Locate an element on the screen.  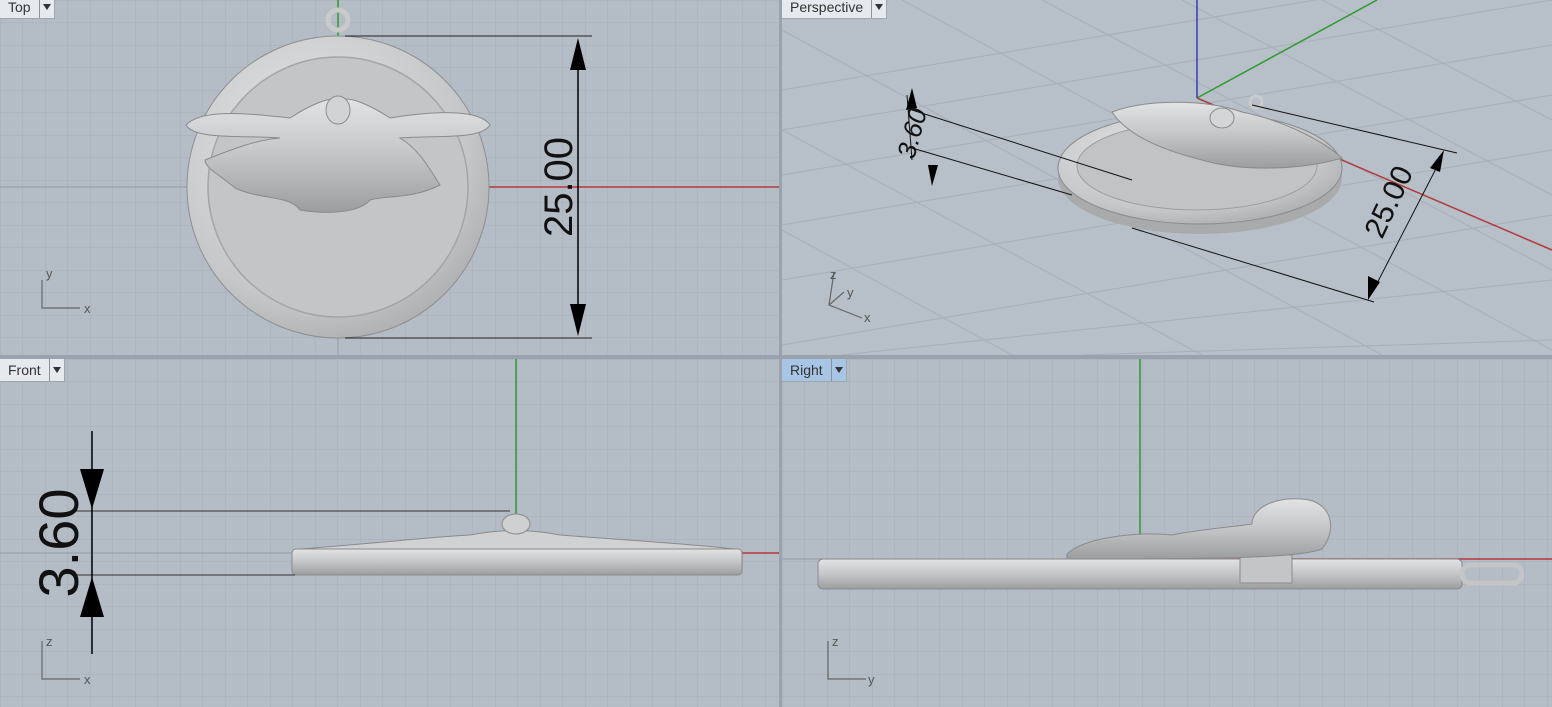
tab-right: Right is located at coordinates (814, 370).